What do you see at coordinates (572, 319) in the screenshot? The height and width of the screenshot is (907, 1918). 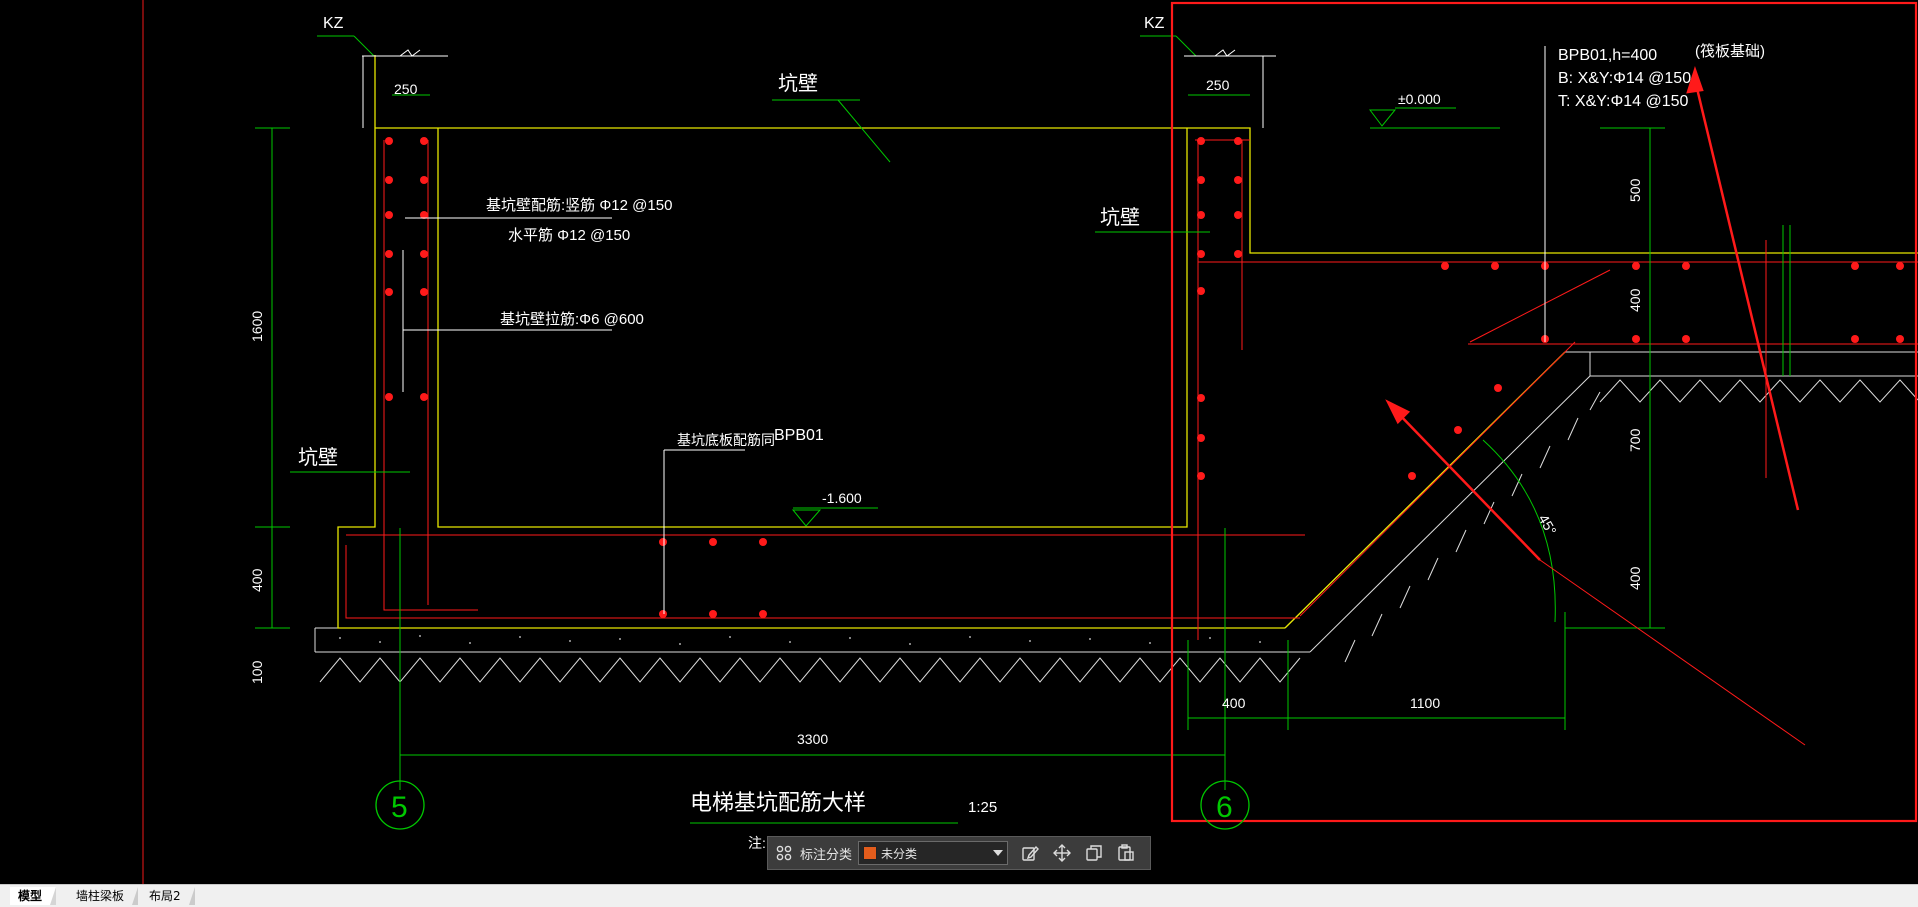 I see `wall-tie-note: 基坑壁拉筋:Φ6 @600` at bounding box center [572, 319].